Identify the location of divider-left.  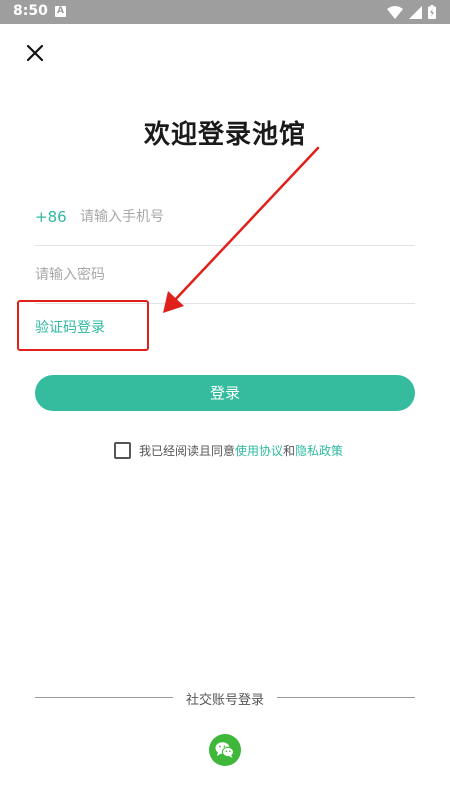
(104, 697).